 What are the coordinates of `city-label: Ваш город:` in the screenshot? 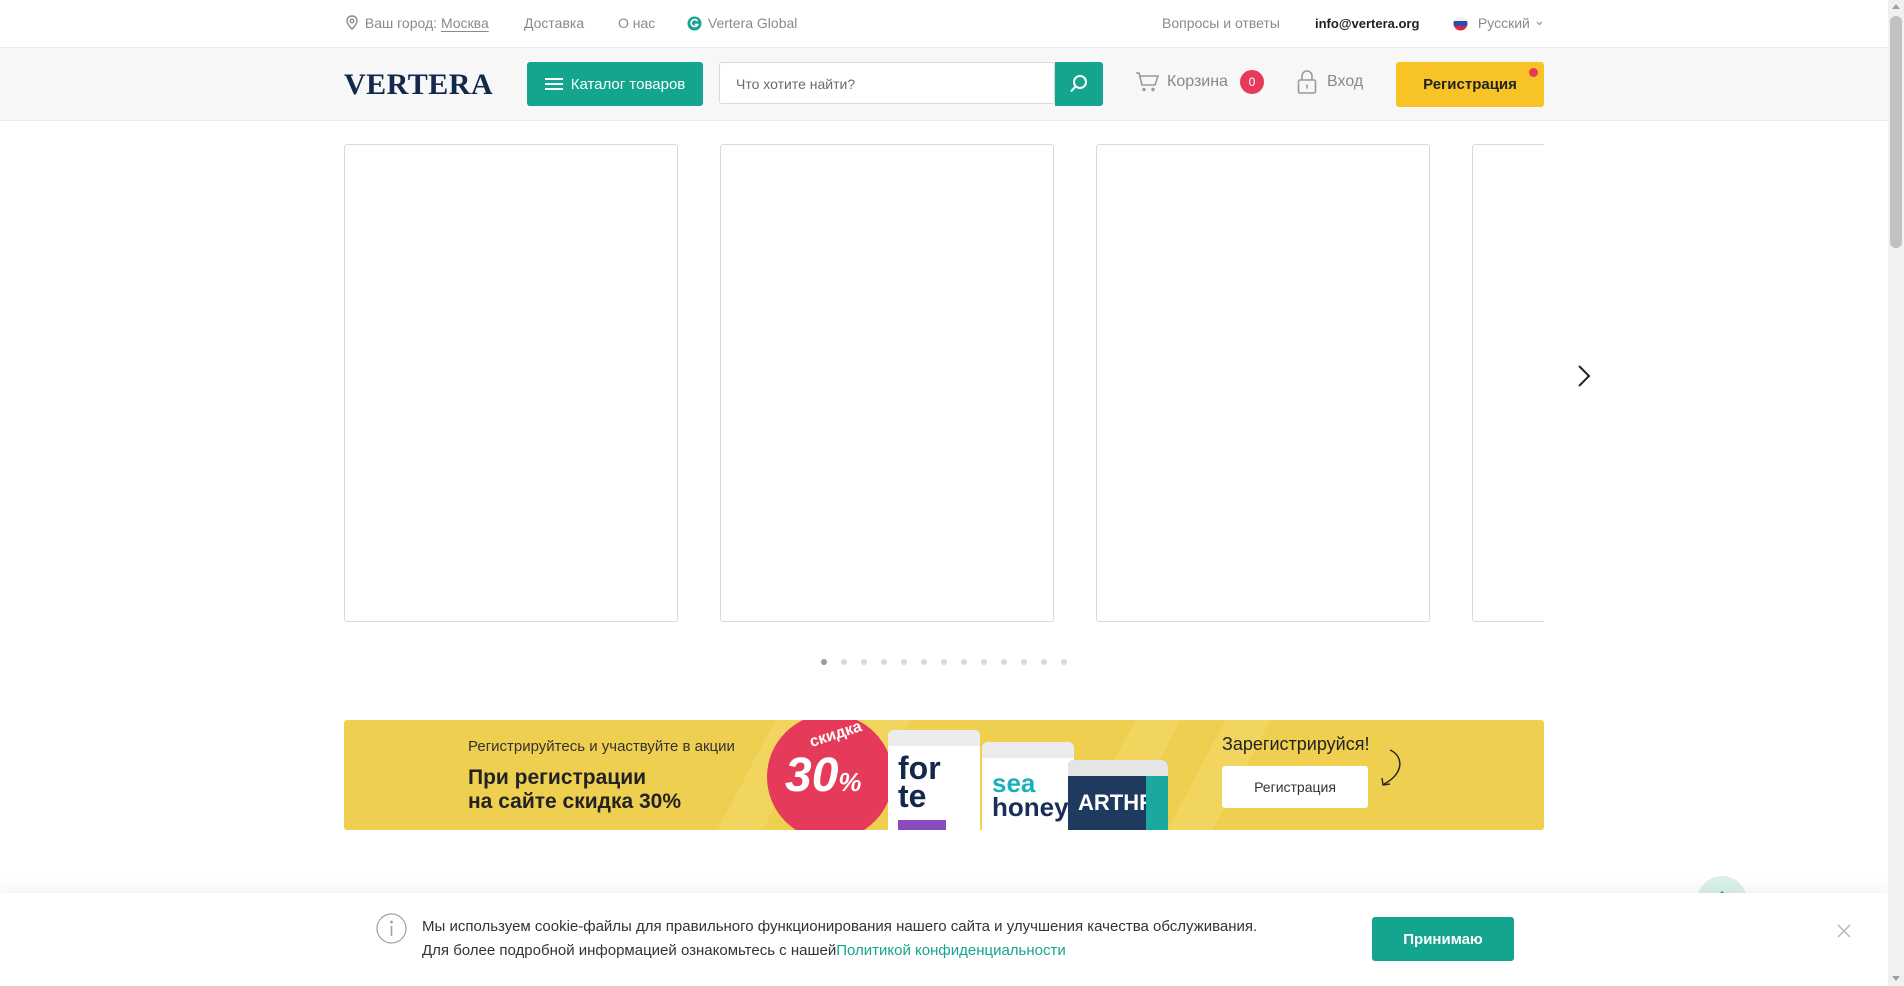 It's located at (401, 23).